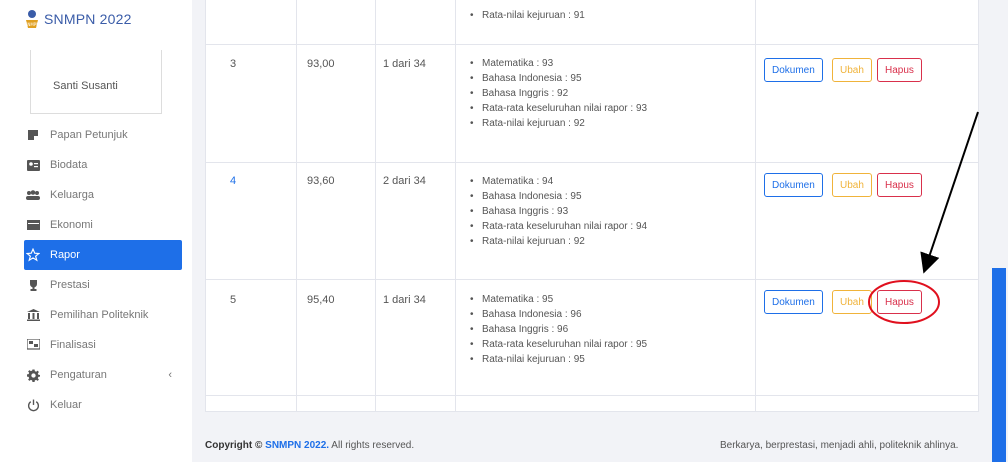 Image resolution: width=1008 pixels, height=462 pixels. Describe the element at coordinates (78, 375) in the screenshot. I see `sidebar-item-label: Pengaturan` at that location.